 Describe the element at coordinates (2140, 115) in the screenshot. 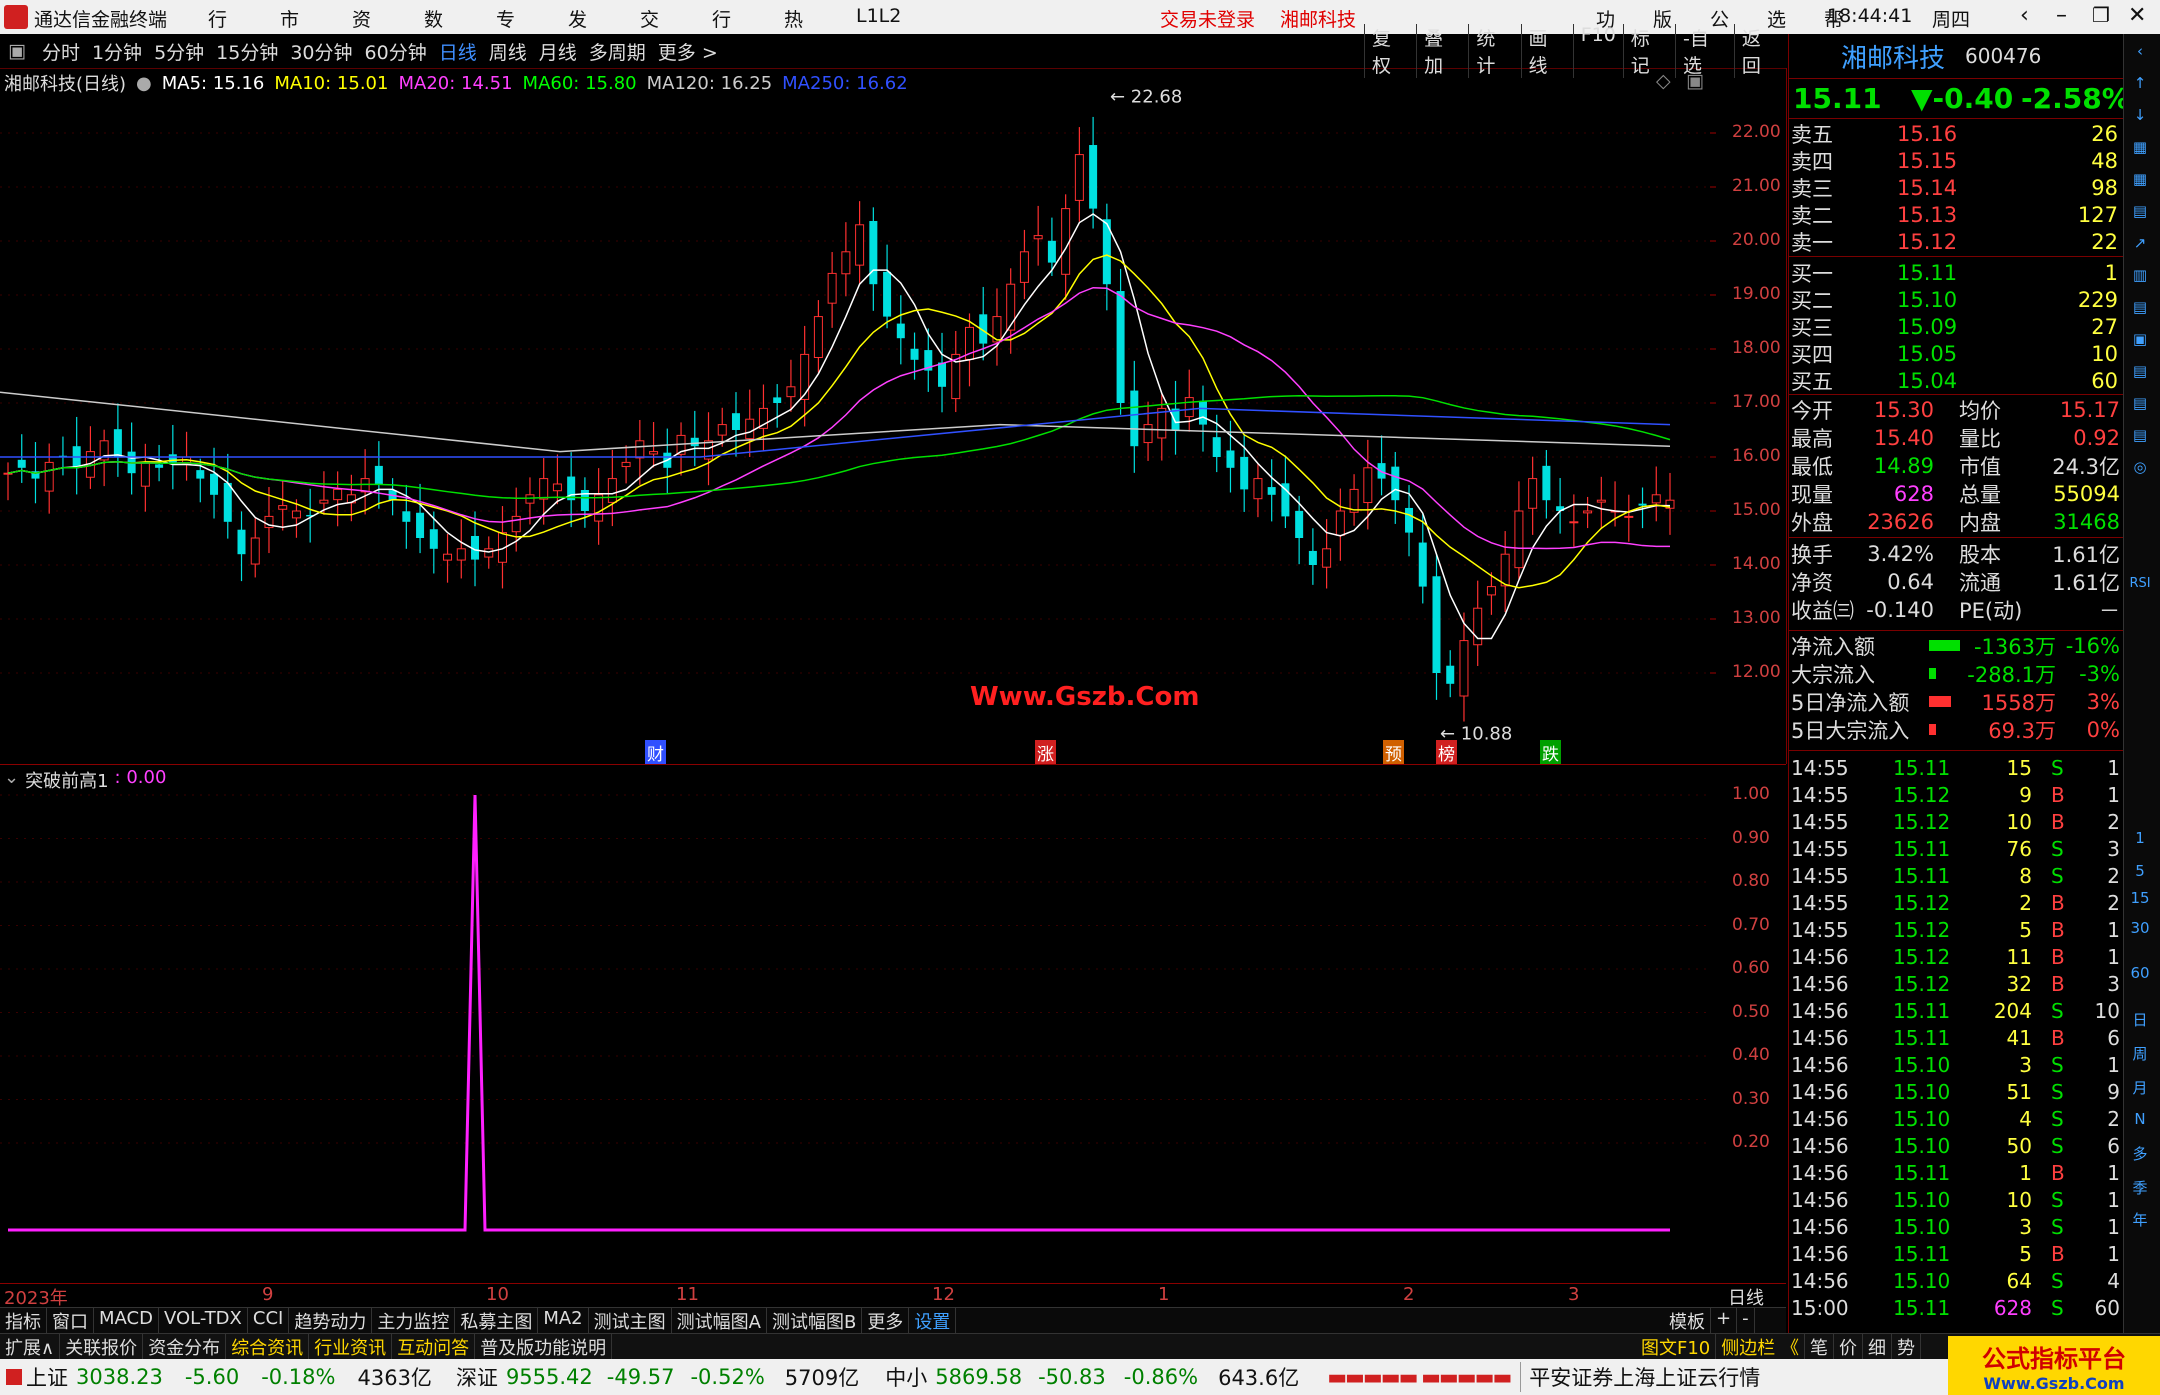

I see `side-tool-icon: ↓` at that location.